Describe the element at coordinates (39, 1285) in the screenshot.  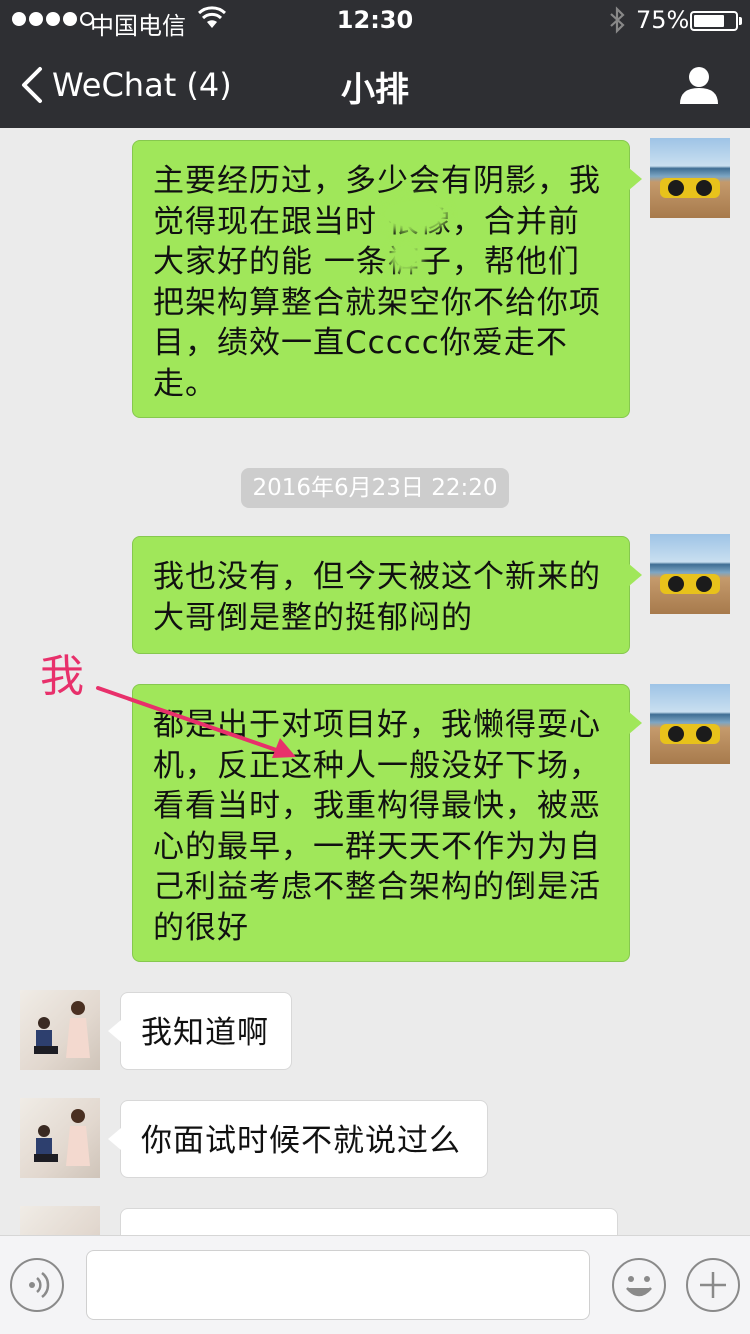
I see `voice-icon` at that location.